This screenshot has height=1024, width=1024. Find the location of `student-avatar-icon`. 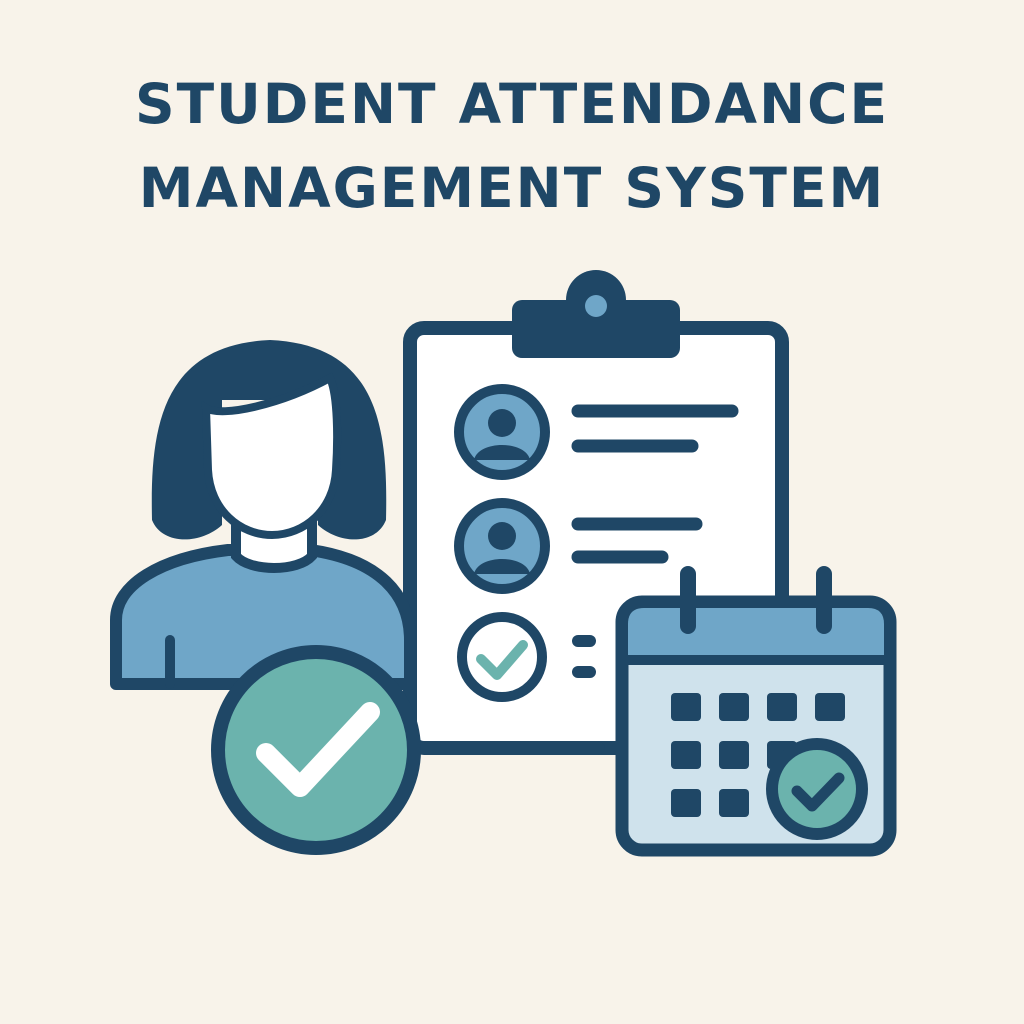

student-avatar-icon is located at coordinates (263, 515).